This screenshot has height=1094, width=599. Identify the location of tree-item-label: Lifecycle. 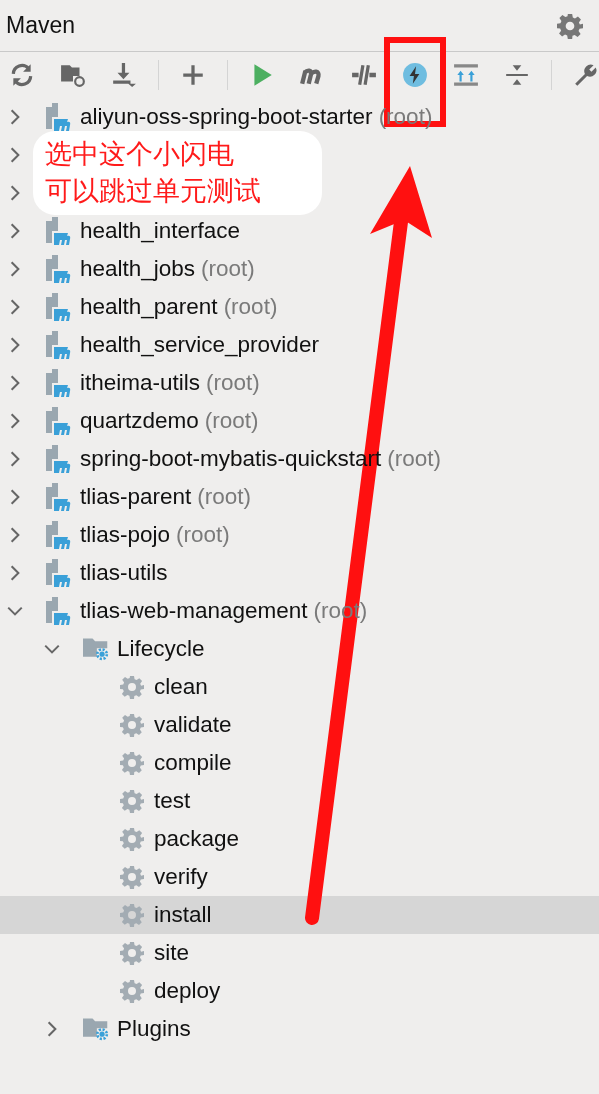
(161, 649).